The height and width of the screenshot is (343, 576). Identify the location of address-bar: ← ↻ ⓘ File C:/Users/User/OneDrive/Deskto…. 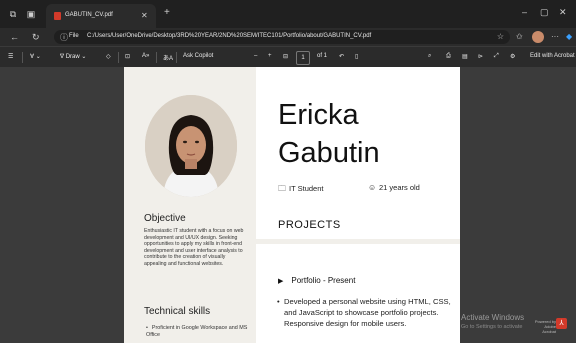
(288, 37).